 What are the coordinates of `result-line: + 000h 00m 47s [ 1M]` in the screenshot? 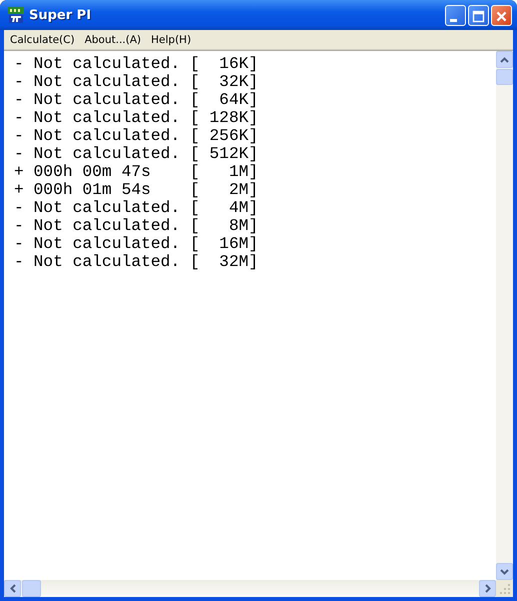 It's located at (137, 172).